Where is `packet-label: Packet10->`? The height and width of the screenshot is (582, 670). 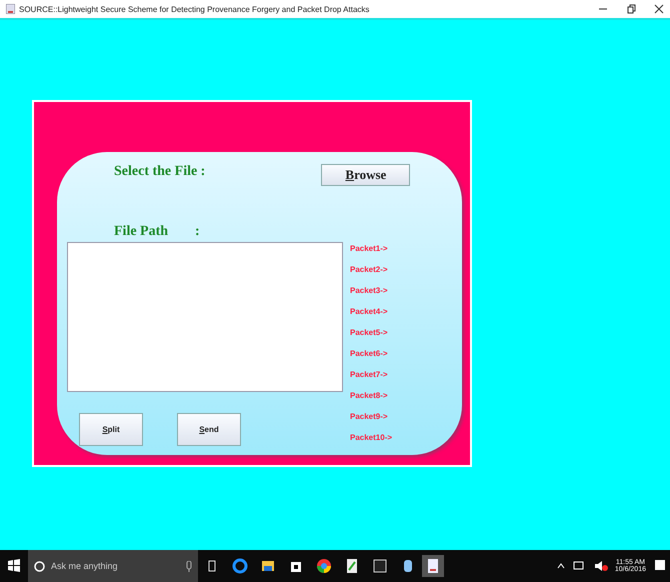
packet-label: Packet10-> is located at coordinates (371, 438).